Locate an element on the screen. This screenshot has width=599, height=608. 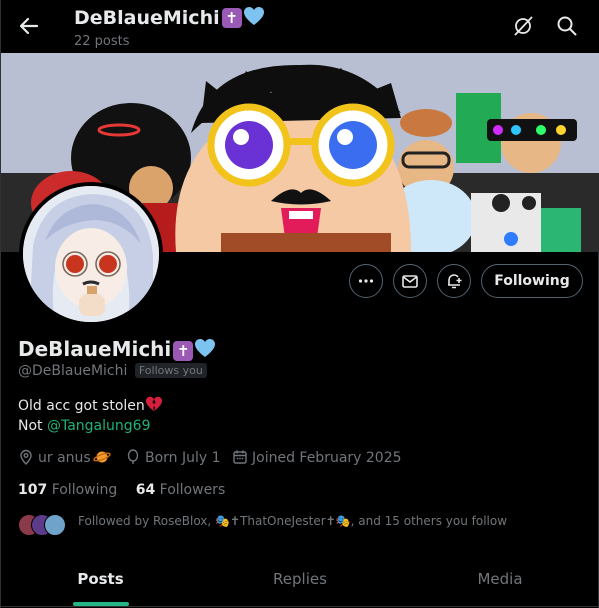
followers-label: Followers is located at coordinates (192, 490).